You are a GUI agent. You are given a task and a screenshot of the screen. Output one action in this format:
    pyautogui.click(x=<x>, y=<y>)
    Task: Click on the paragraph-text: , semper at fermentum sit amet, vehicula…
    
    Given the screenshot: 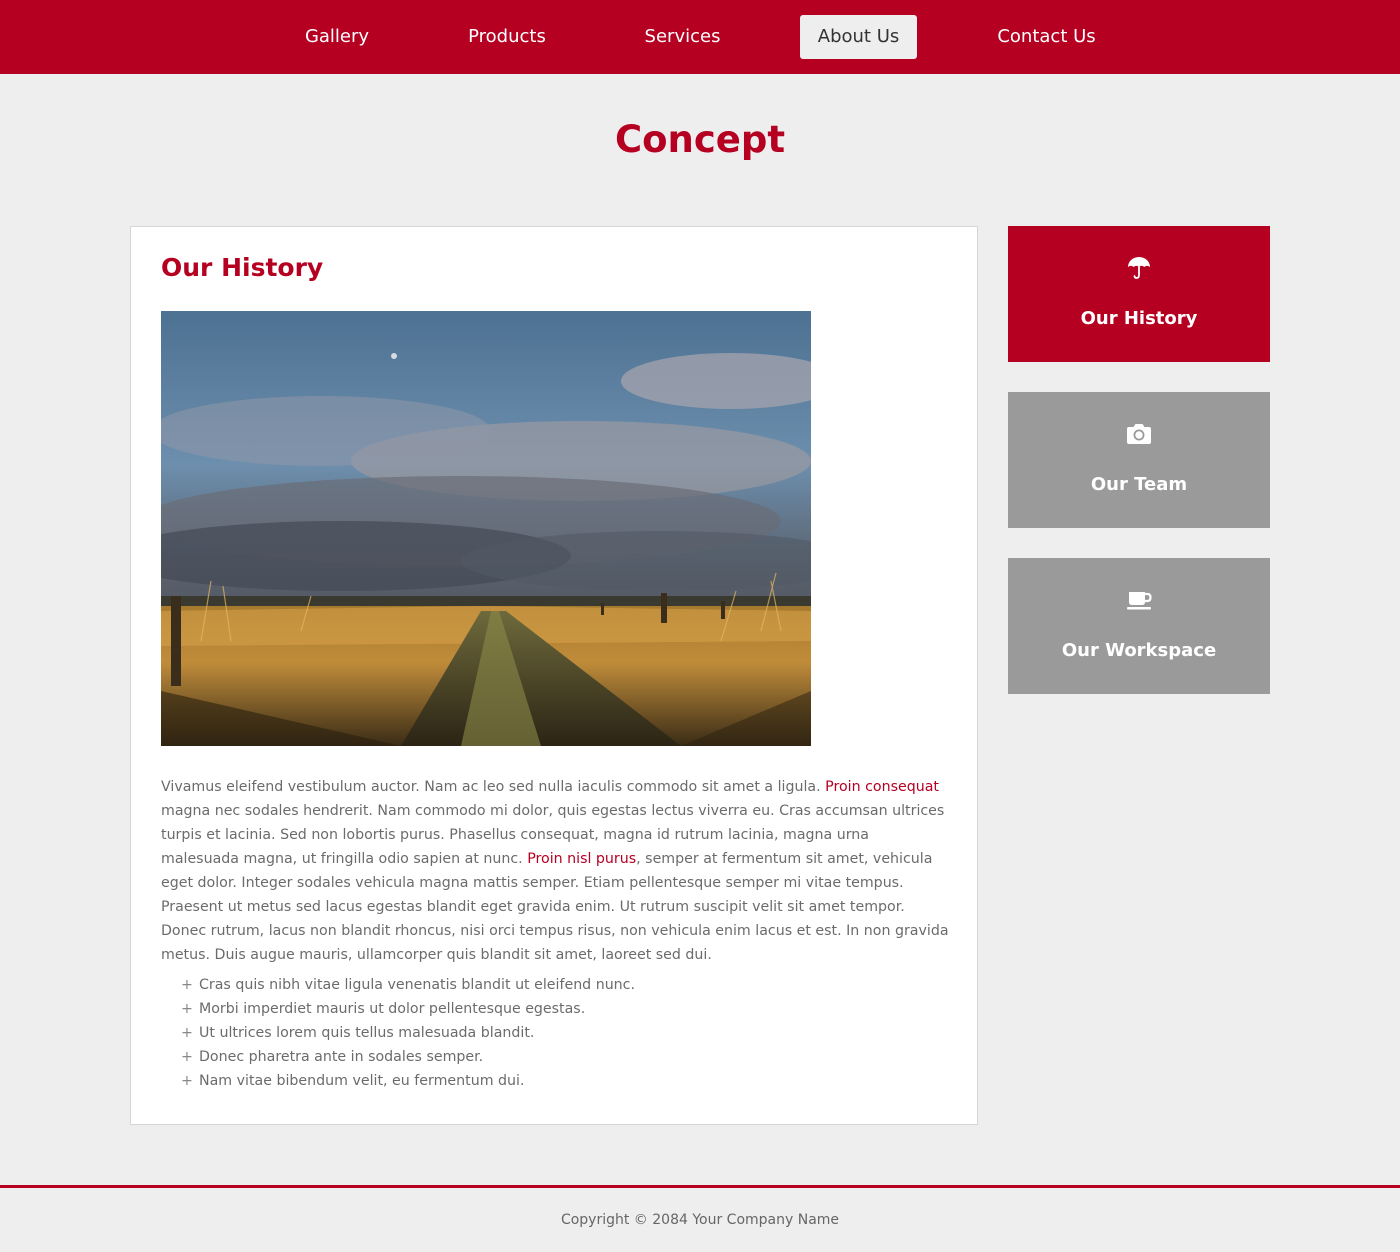 What is the action you would take?
    pyautogui.click(x=555, y=907)
    